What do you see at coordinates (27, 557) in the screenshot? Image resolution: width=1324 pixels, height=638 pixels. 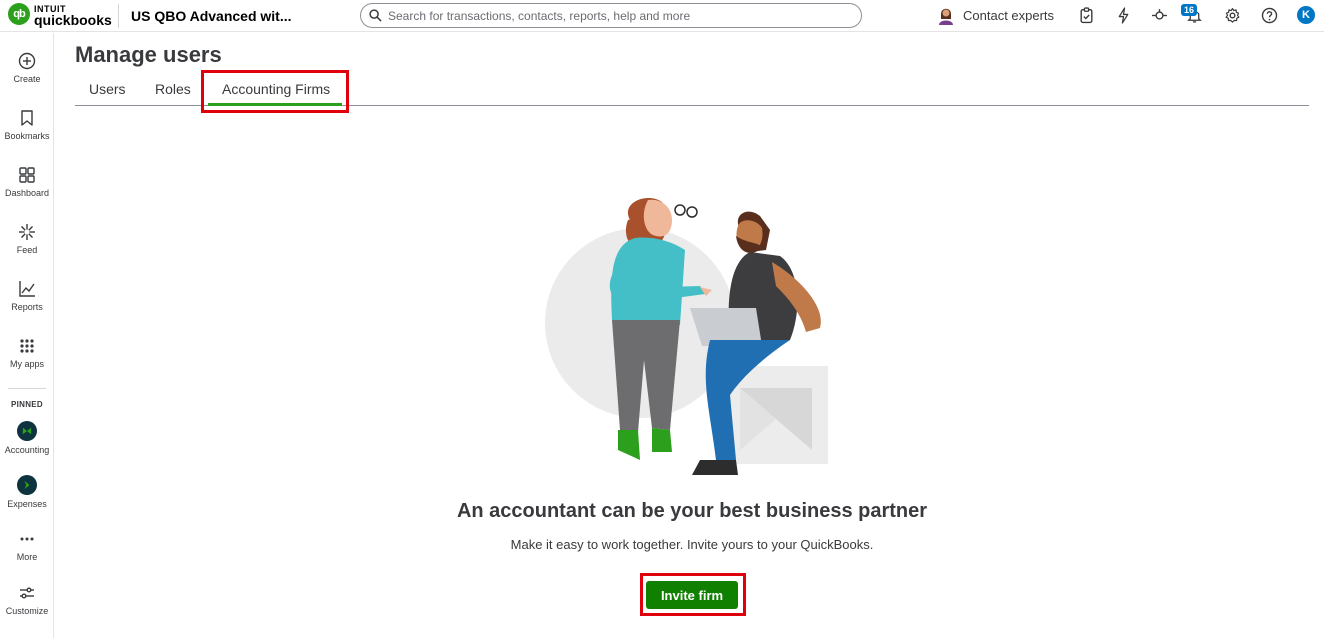 I see `nav-label: More` at bounding box center [27, 557].